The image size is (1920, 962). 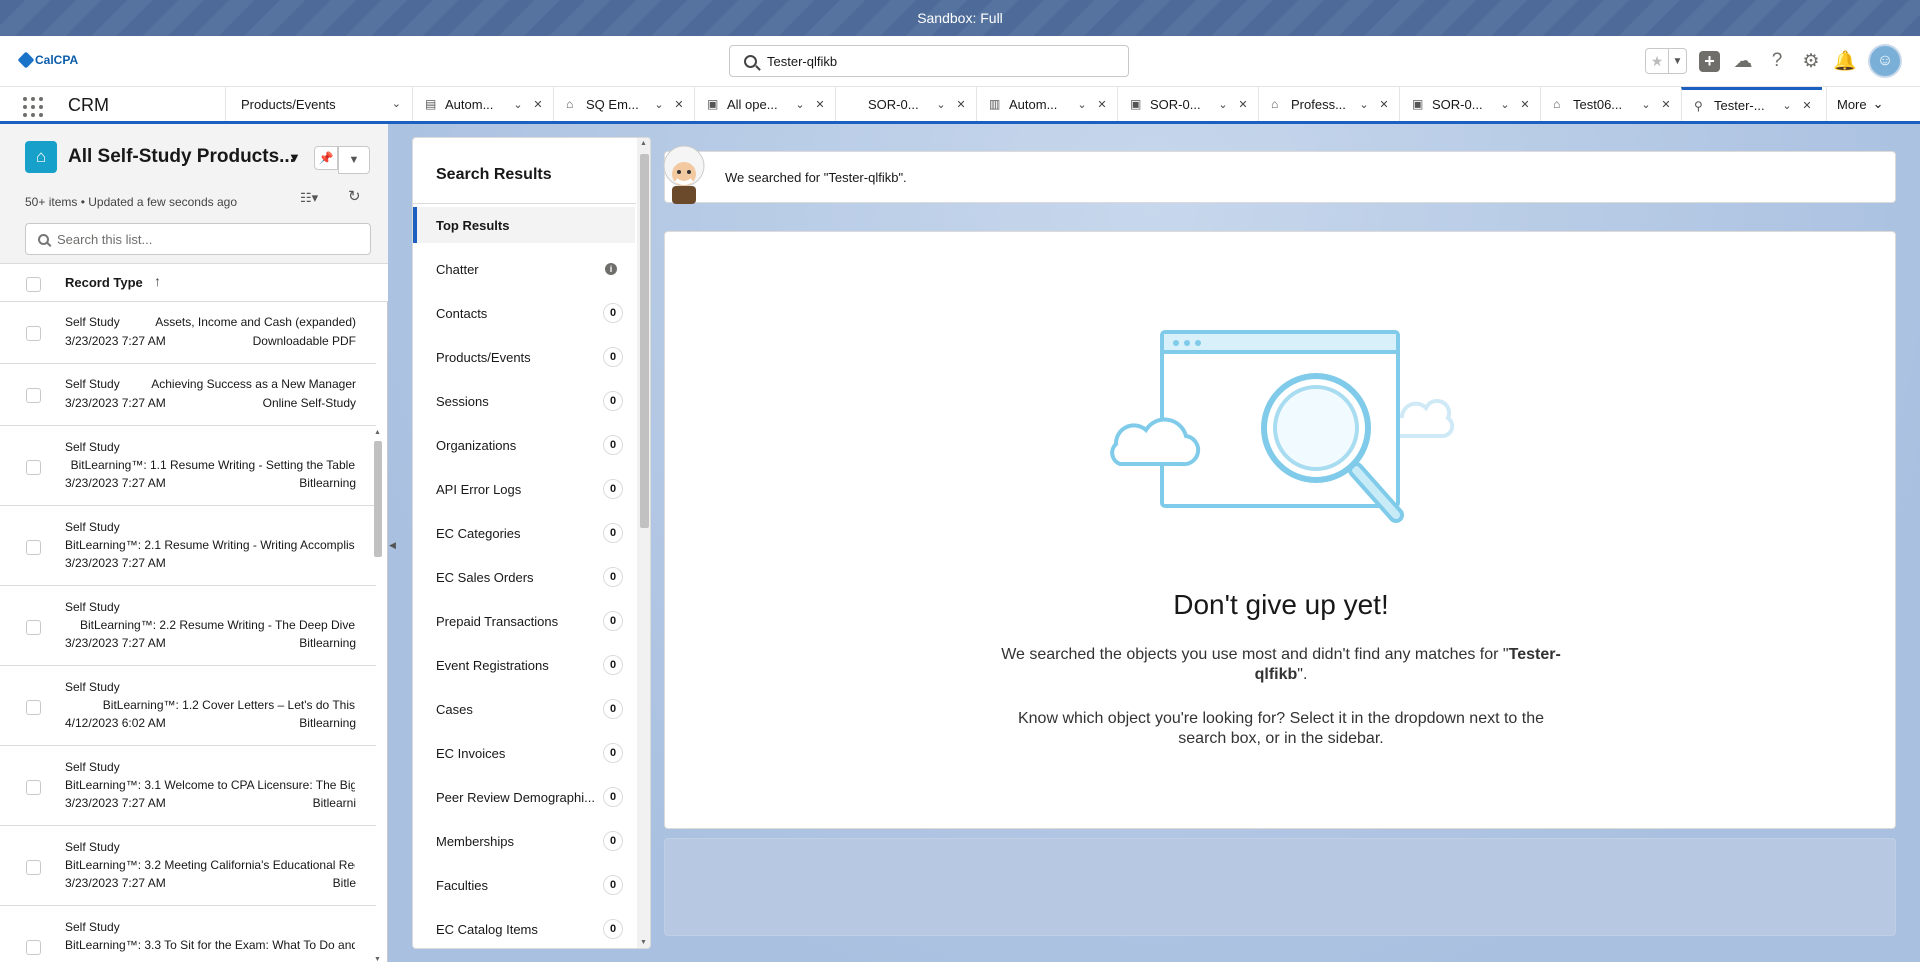 I want to click on workspace-tab: ⌂ SQ Em... ⌄ ✕, so click(x=623, y=104).